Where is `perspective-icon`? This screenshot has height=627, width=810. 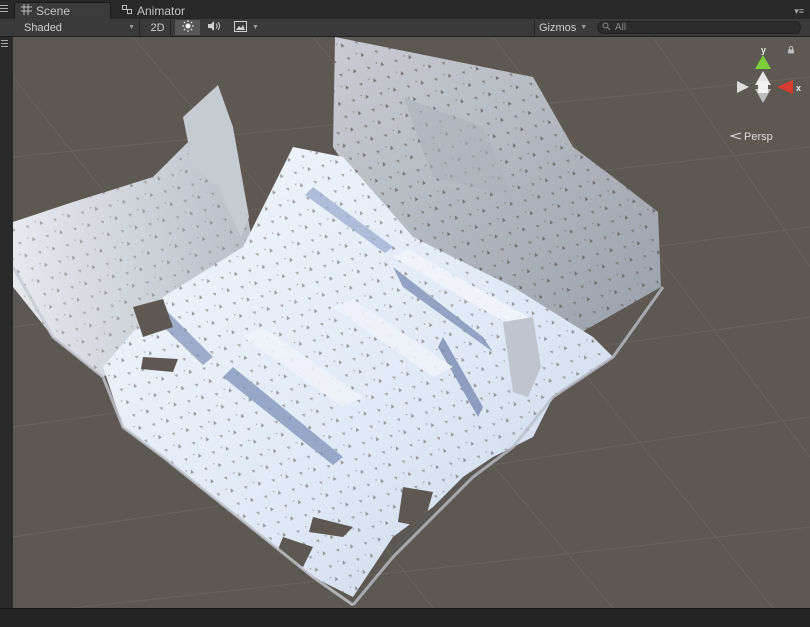
perspective-icon is located at coordinates (735, 137).